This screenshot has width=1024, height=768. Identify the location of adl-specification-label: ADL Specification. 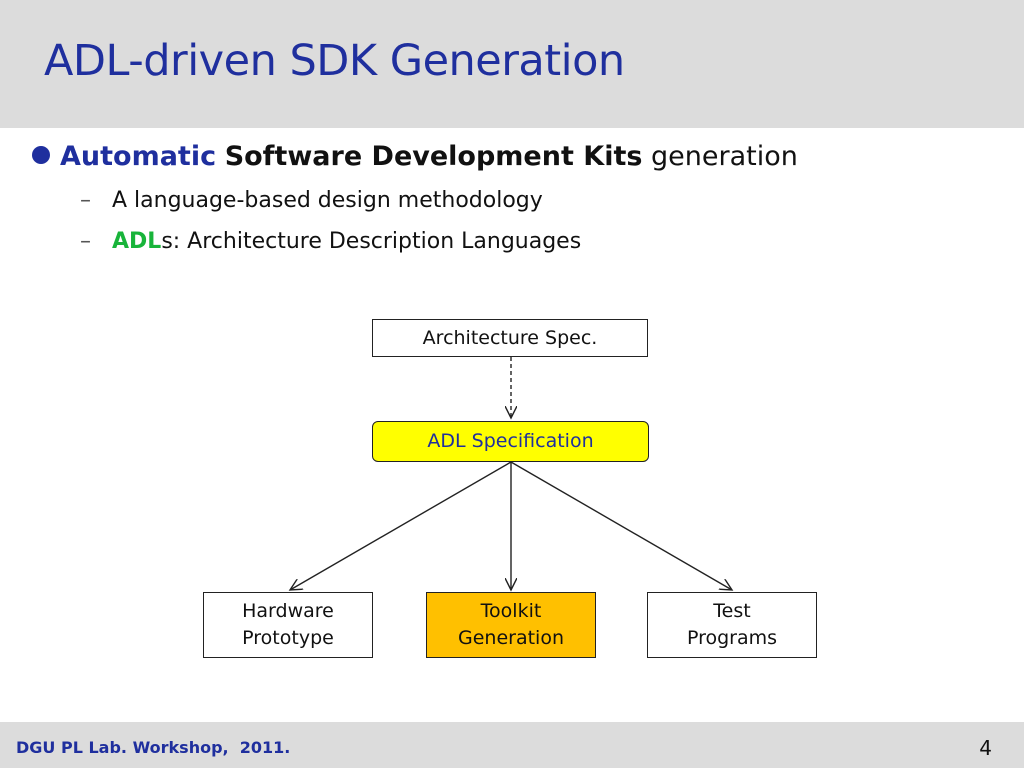
(510, 441).